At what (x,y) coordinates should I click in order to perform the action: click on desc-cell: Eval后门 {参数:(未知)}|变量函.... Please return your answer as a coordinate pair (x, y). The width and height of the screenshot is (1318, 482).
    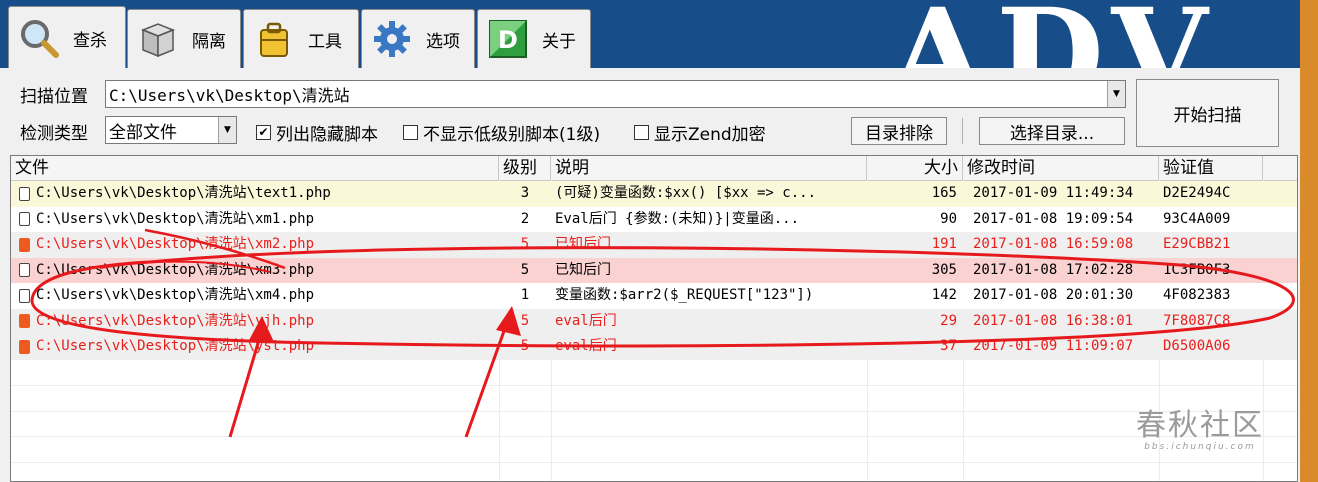
    Looking at the image, I should click on (677, 218).